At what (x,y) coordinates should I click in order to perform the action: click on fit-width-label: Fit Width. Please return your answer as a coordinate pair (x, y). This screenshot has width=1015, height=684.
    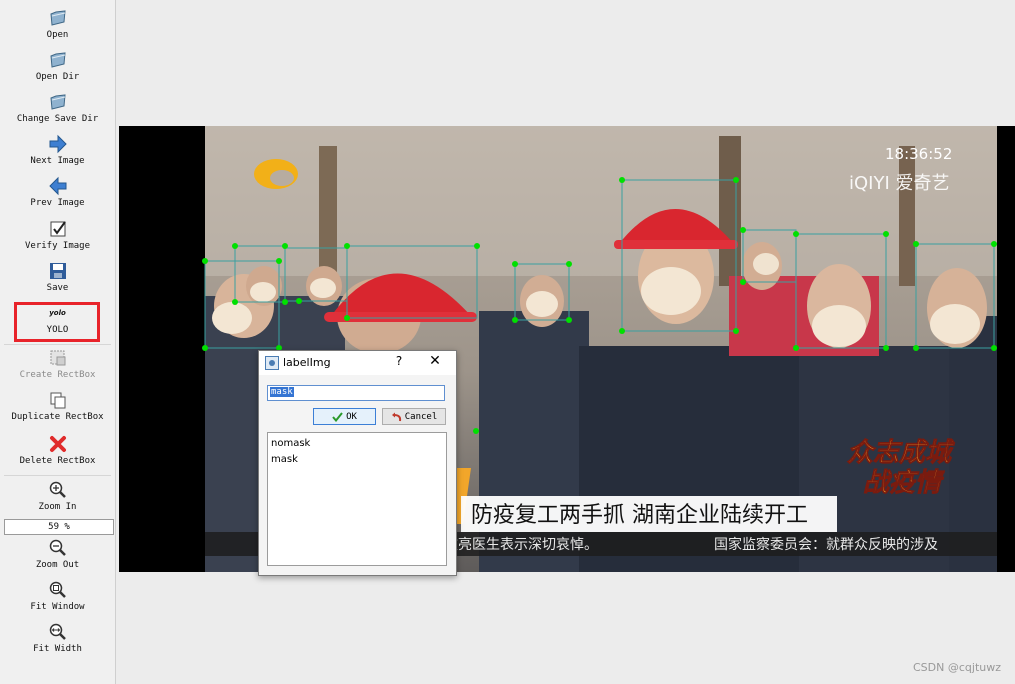
    Looking at the image, I should click on (57, 649).